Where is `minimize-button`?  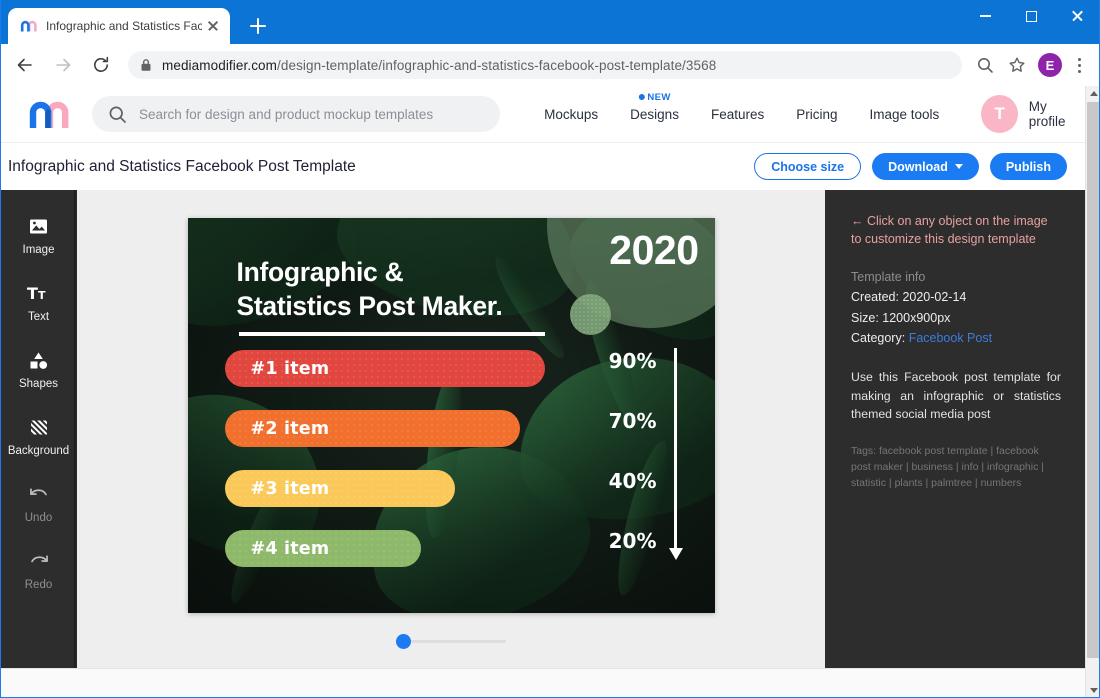 minimize-button is located at coordinates (985, 16).